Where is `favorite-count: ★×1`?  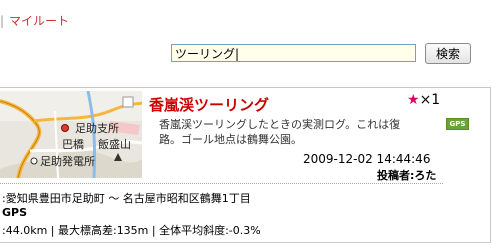
favorite-count: ★×1 is located at coordinates (423, 100).